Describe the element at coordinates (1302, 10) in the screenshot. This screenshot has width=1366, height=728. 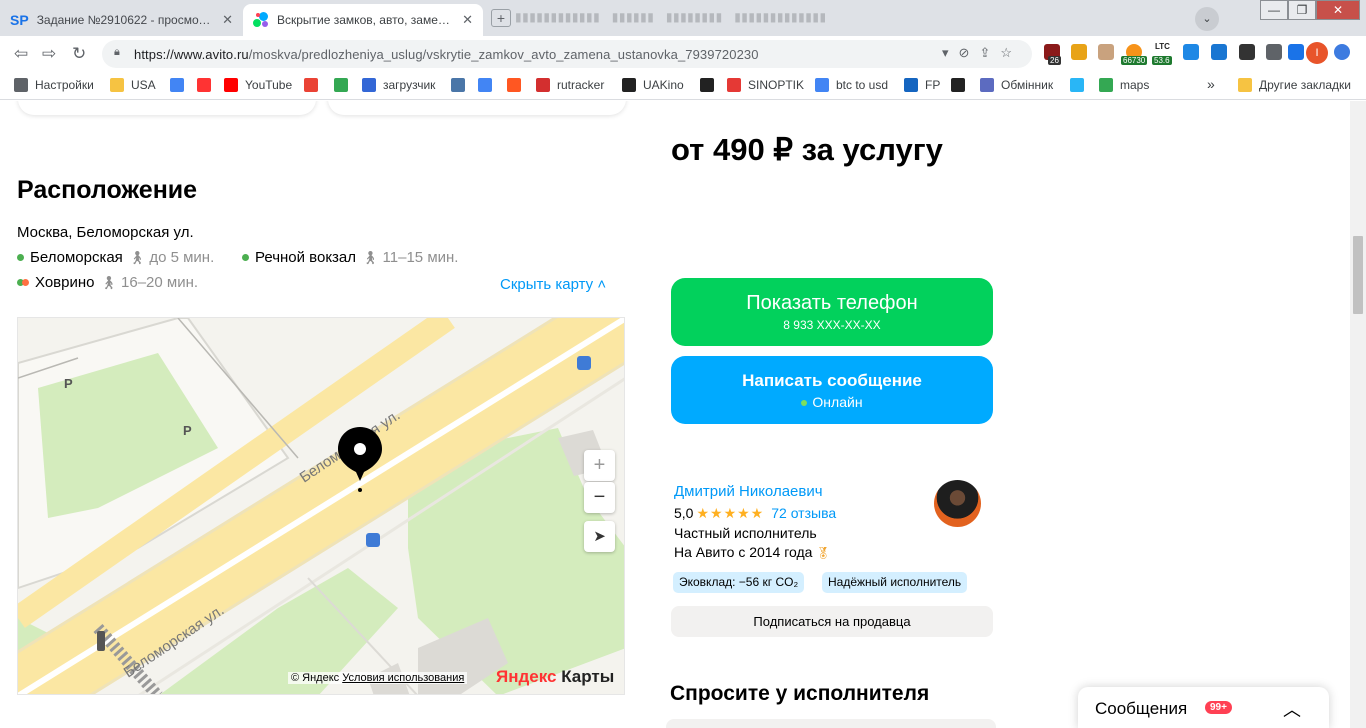
I see `maximize-button: ❐` at that location.